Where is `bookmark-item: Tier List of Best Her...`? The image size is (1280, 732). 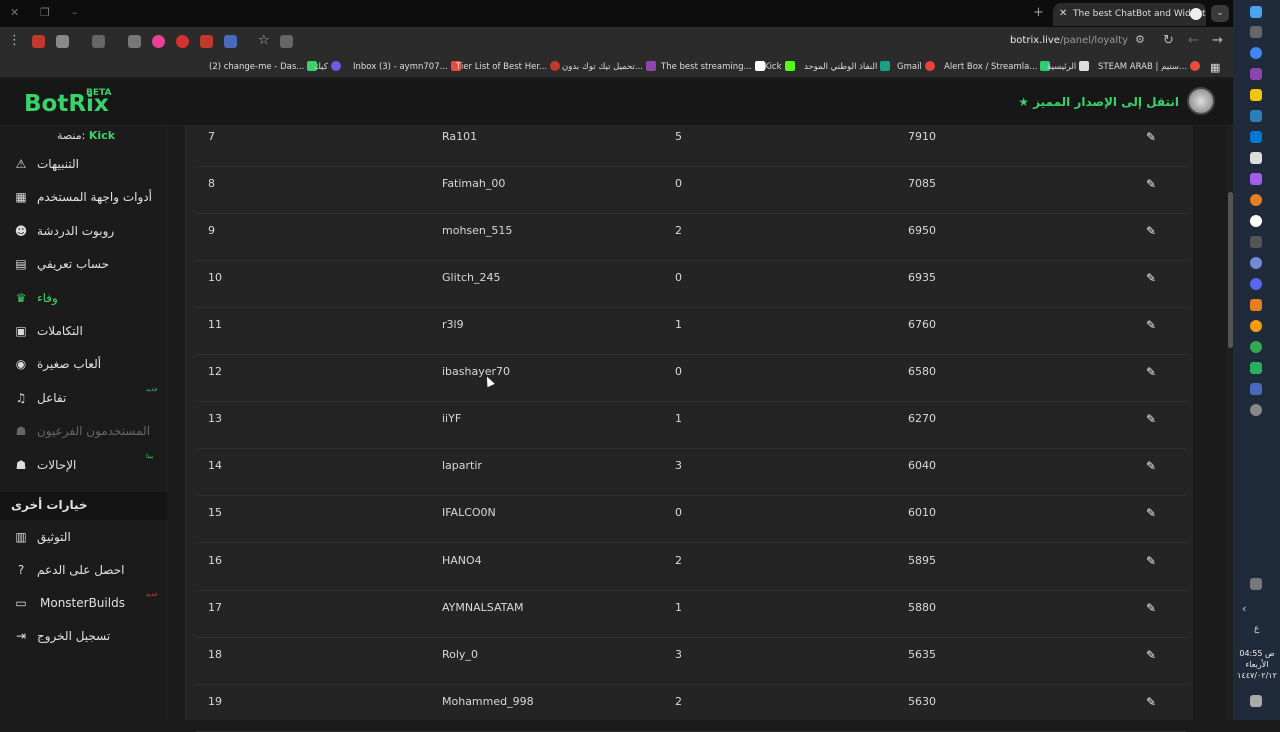
bookmark-item: Tier List of Best Her... is located at coordinates (508, 66).